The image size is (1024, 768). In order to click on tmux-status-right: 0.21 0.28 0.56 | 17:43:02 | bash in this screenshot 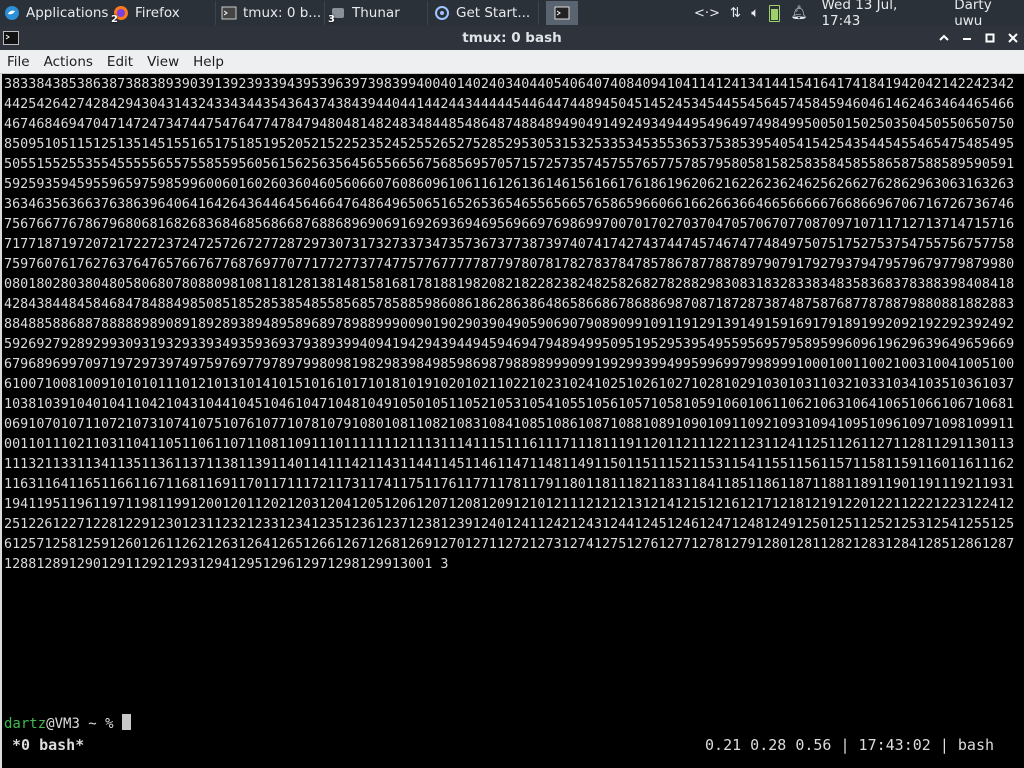, I will do `click(849, 745)`.